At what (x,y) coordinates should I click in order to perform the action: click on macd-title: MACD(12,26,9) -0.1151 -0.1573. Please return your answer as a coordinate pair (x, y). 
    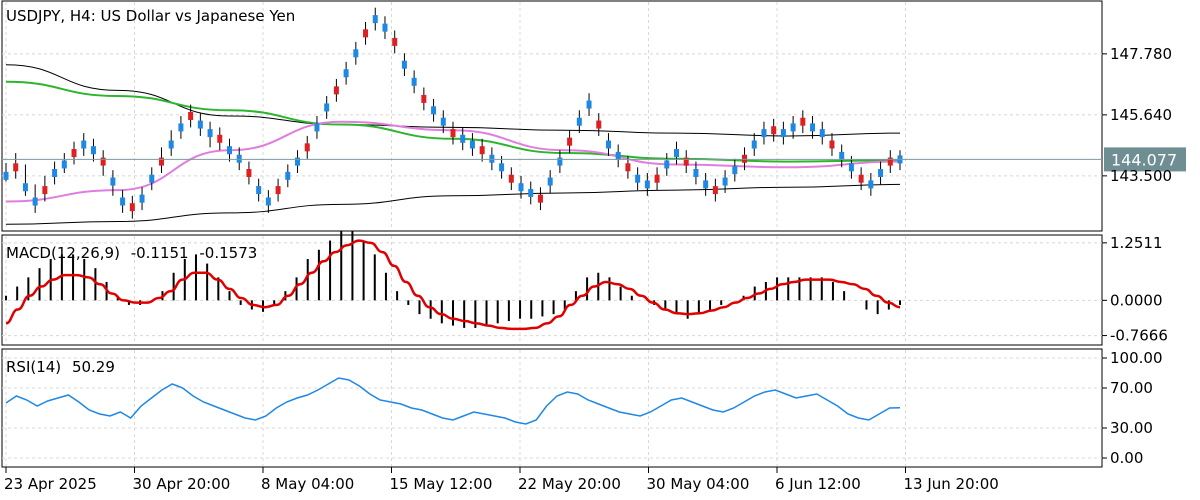
    Looking at the image, I should click on (131, 253).